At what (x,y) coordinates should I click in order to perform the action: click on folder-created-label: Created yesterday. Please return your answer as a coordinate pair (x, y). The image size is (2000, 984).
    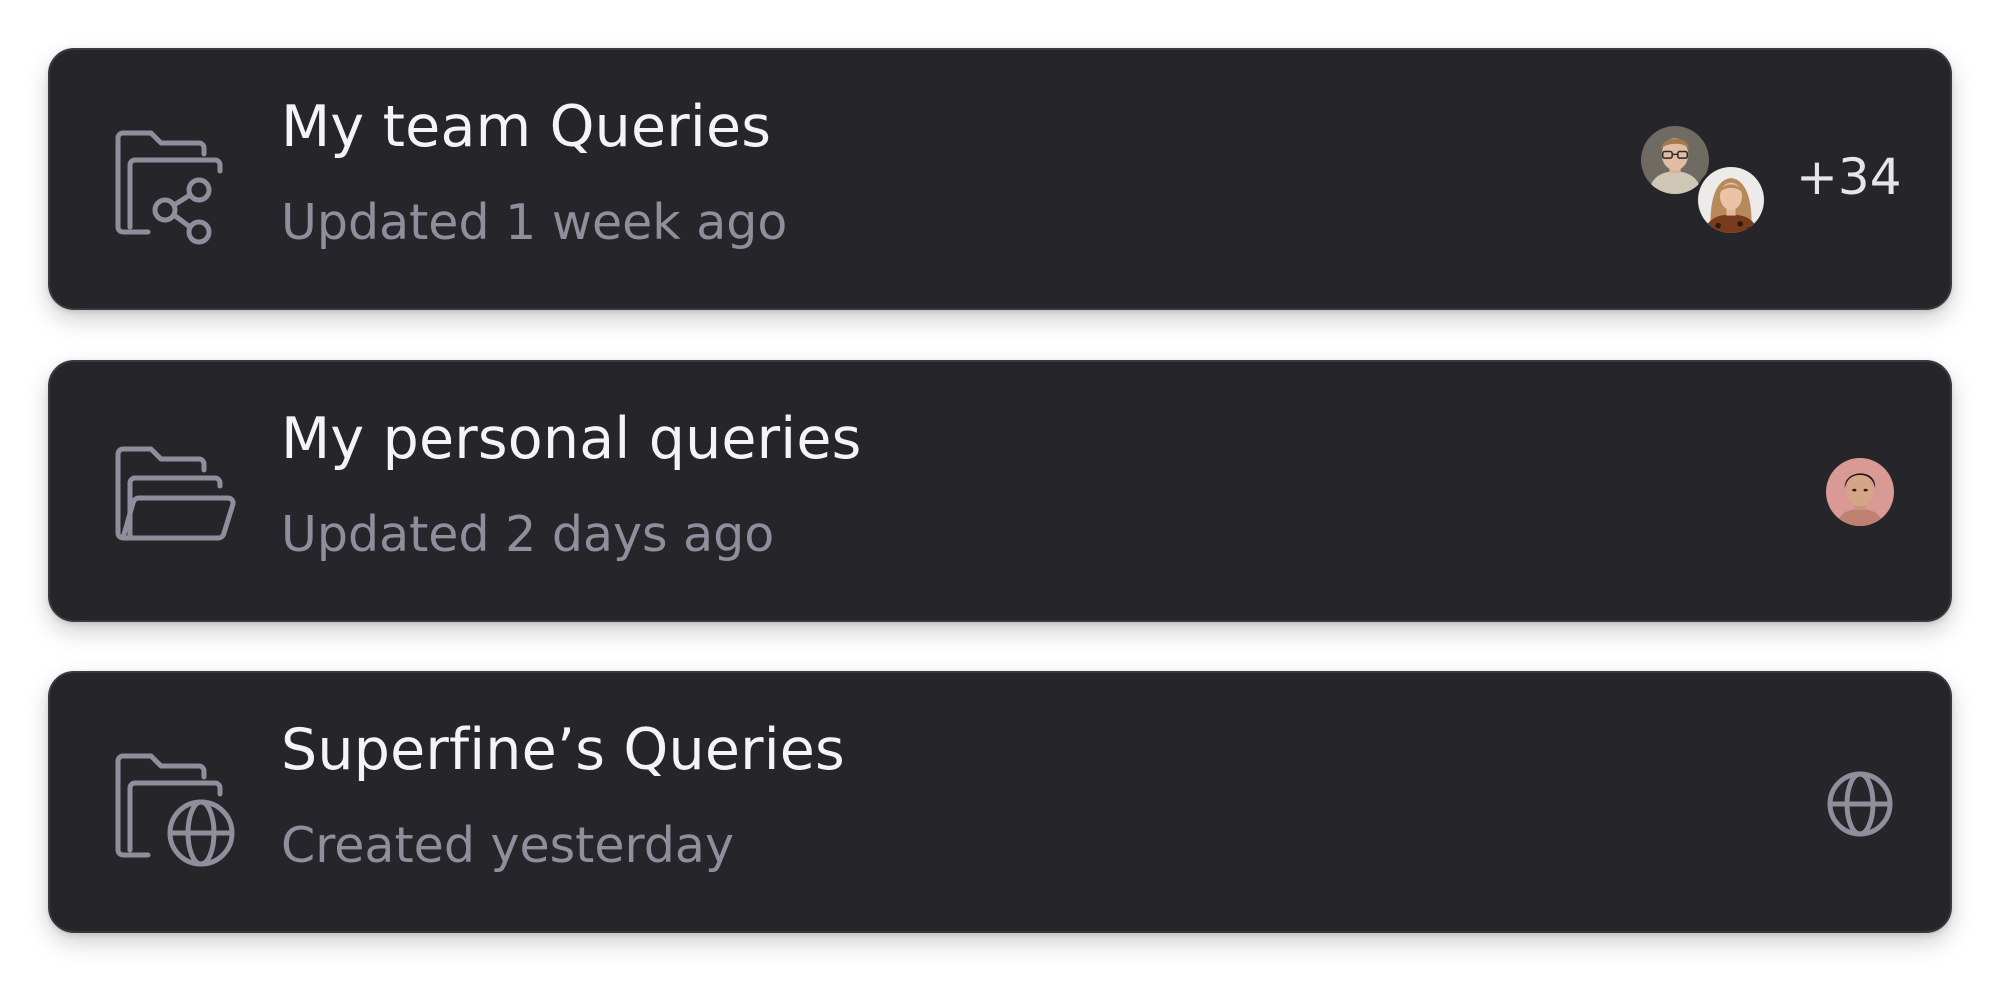
    Looking at the image, I should click on (507, 845).